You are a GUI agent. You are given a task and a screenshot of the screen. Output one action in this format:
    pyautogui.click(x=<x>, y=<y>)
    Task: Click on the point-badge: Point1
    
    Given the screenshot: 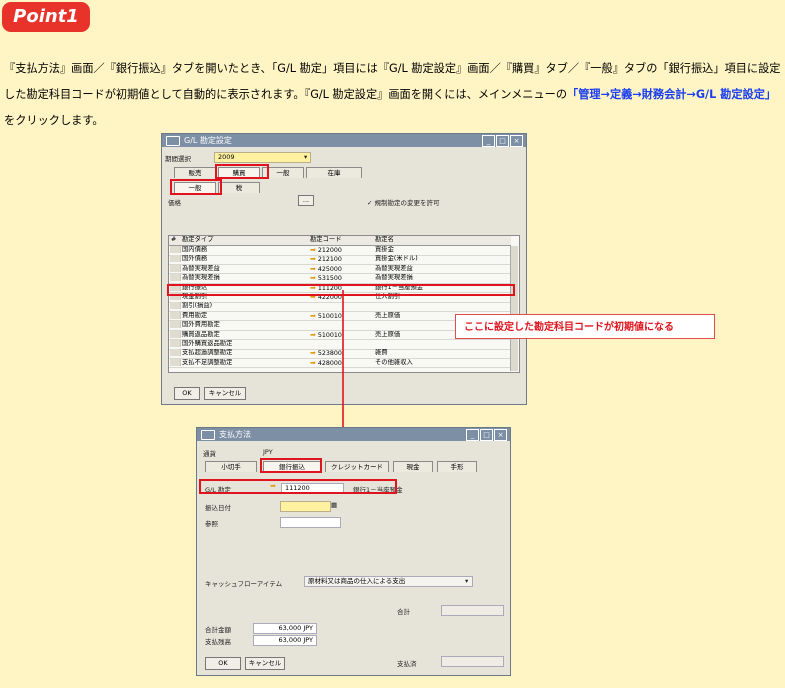 What is the action you would take?
    pyautogui.click(x=46, y=17)
    